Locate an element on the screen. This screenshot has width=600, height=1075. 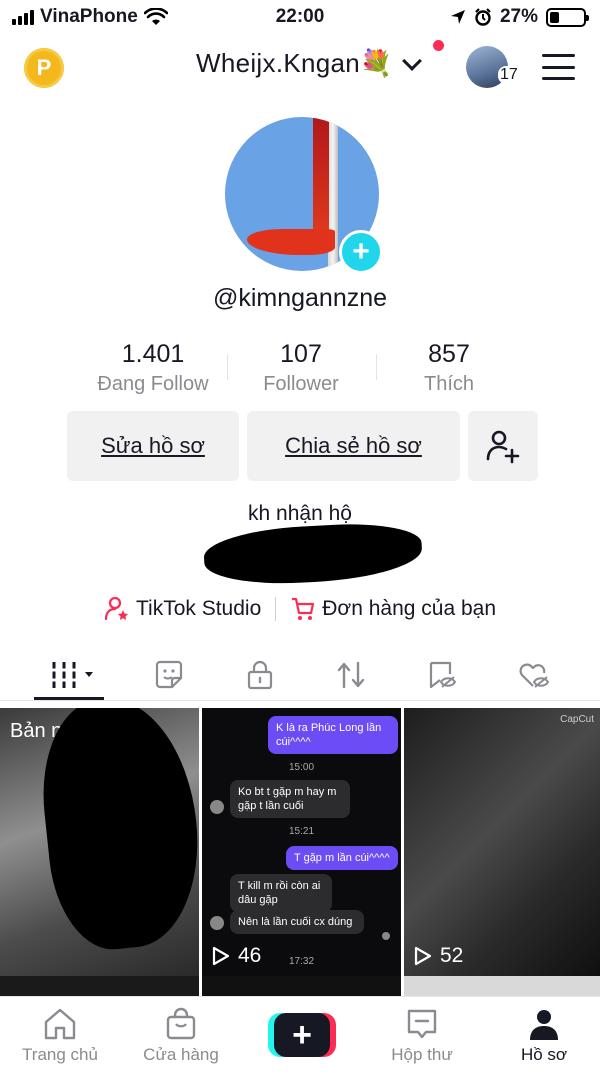
tab-private is located at coordinates (260, 675).